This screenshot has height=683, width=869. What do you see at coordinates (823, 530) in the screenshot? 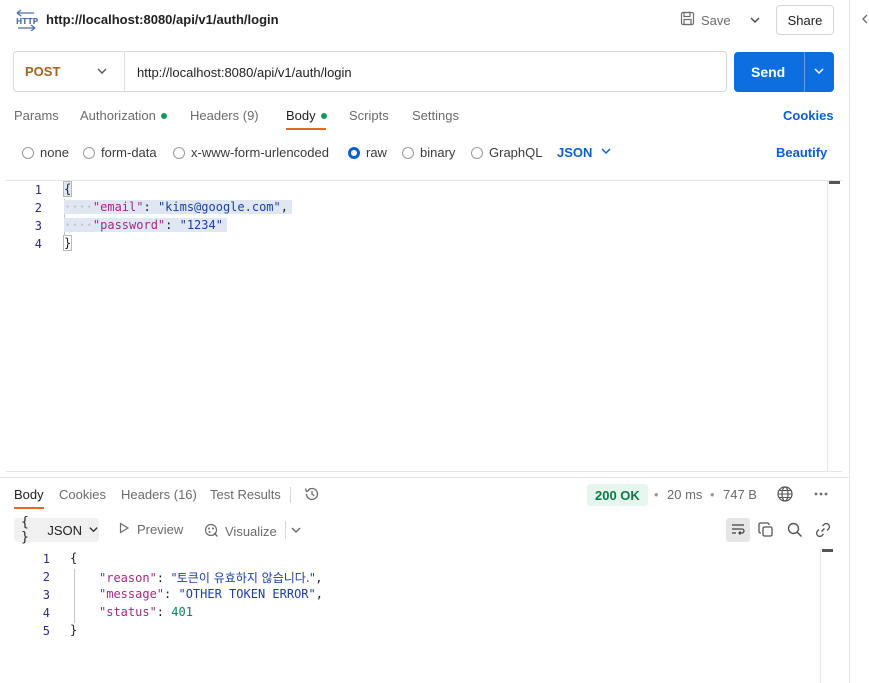
I see `link-icon` at bounding box center [823, 530].